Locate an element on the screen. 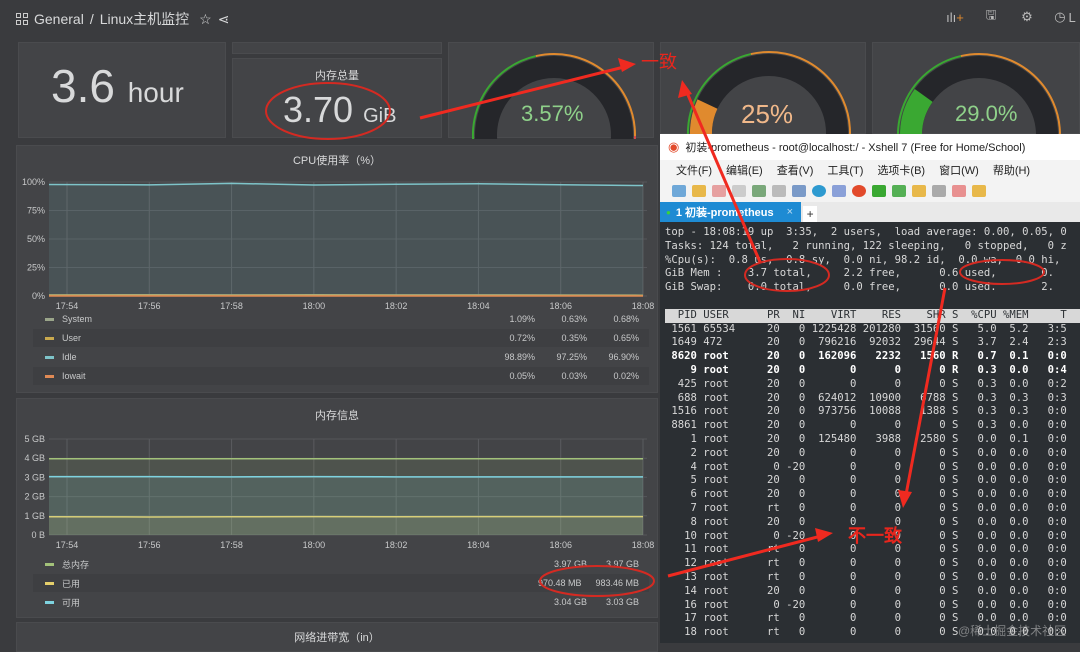 This screenshot has width=1080, height=652. memory-total-value: 3.70 GiB is located at coordinates (339, 110).